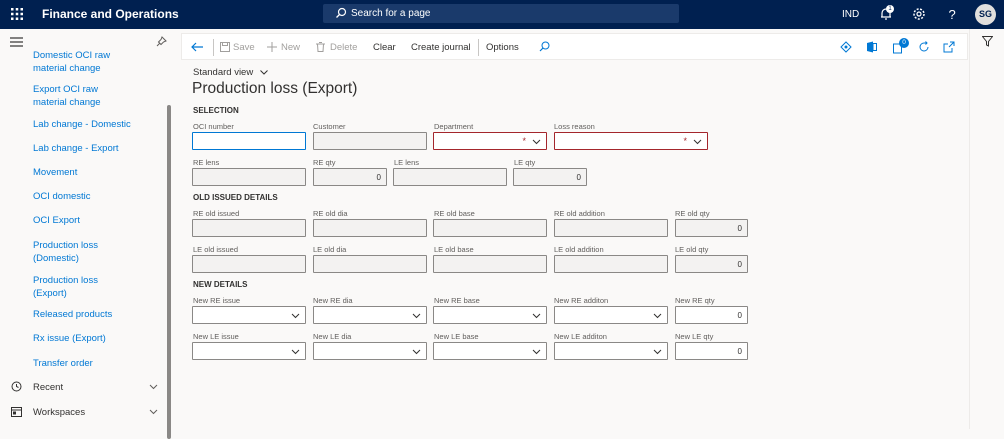  Describe the element at coordinates (581, 300) in the screenshot. I see `new-re-addition-label: New RE additon` at that location.